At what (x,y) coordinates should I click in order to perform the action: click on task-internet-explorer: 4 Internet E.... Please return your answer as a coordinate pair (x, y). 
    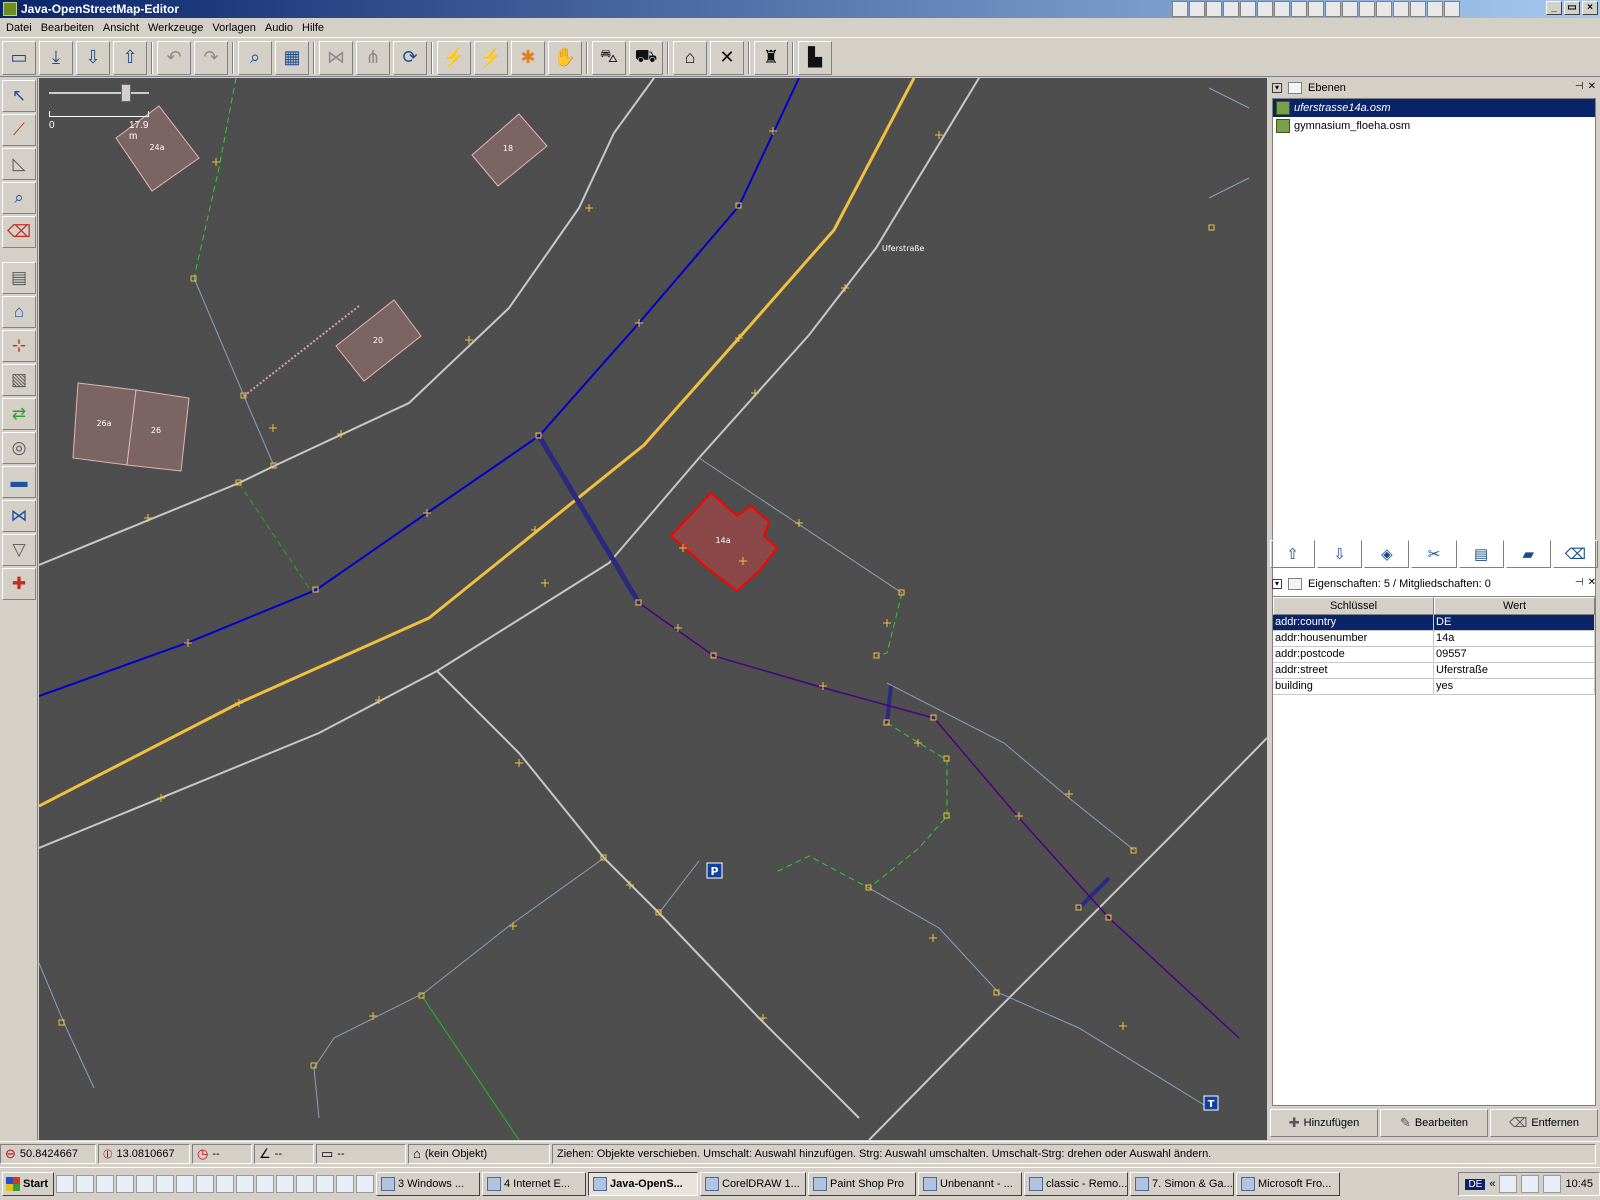
    Looking at the image, I should click on (534, 1184).